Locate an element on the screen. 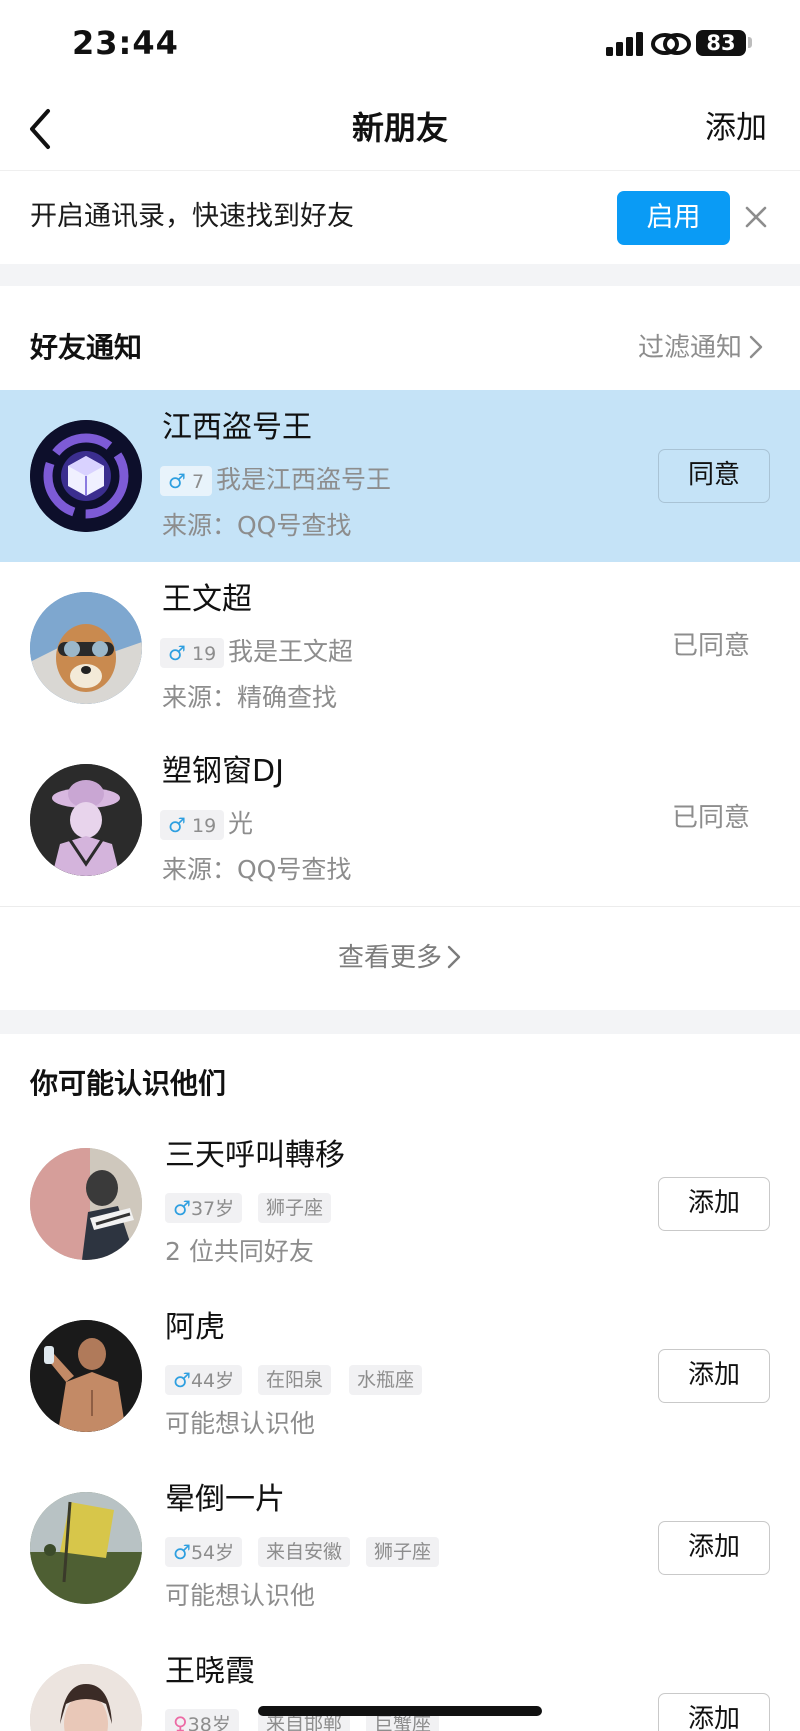 This screenshot has height=1731, width=800. age-value: 37岁 is located at coordinates (212, 1209).